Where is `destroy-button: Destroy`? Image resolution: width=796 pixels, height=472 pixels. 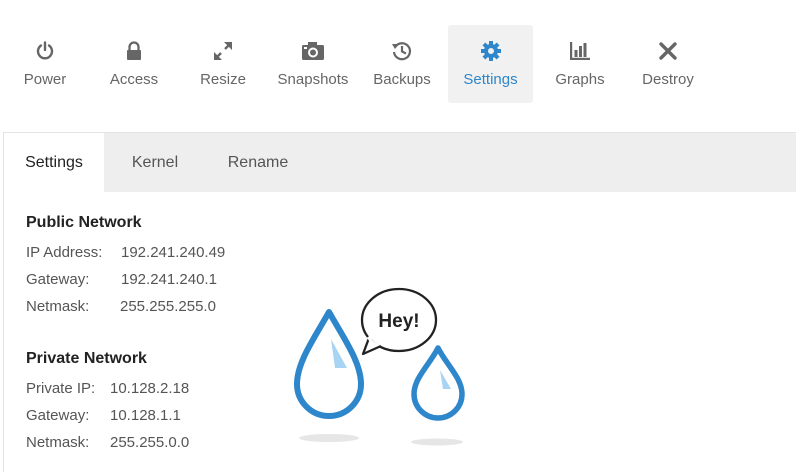
destroy-button: Destroy is located at coordinates (668, 64).